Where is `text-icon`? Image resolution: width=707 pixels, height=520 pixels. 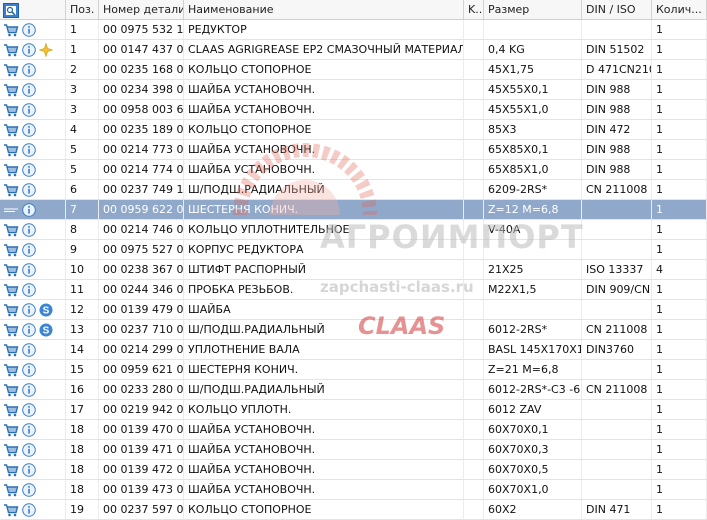
text-icon is located at coordinates (11, 210).